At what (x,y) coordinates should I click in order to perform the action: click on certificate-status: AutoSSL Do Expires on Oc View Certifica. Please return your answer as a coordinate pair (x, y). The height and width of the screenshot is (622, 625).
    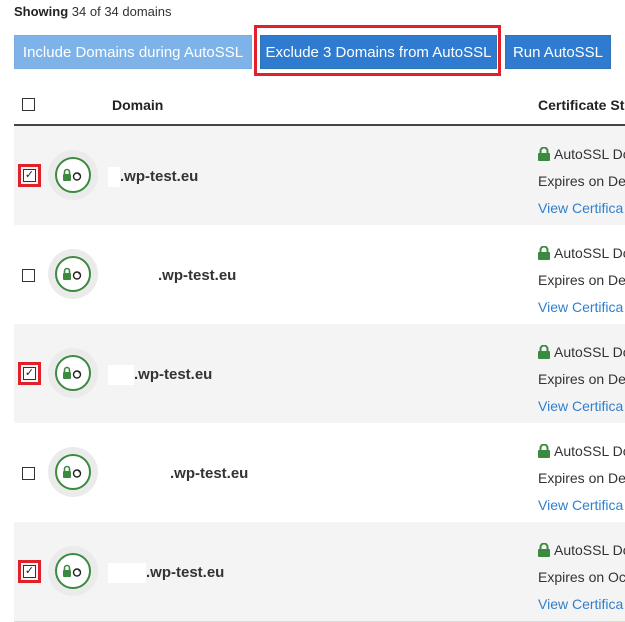
    Looking at the image, I should click on (581, 576).